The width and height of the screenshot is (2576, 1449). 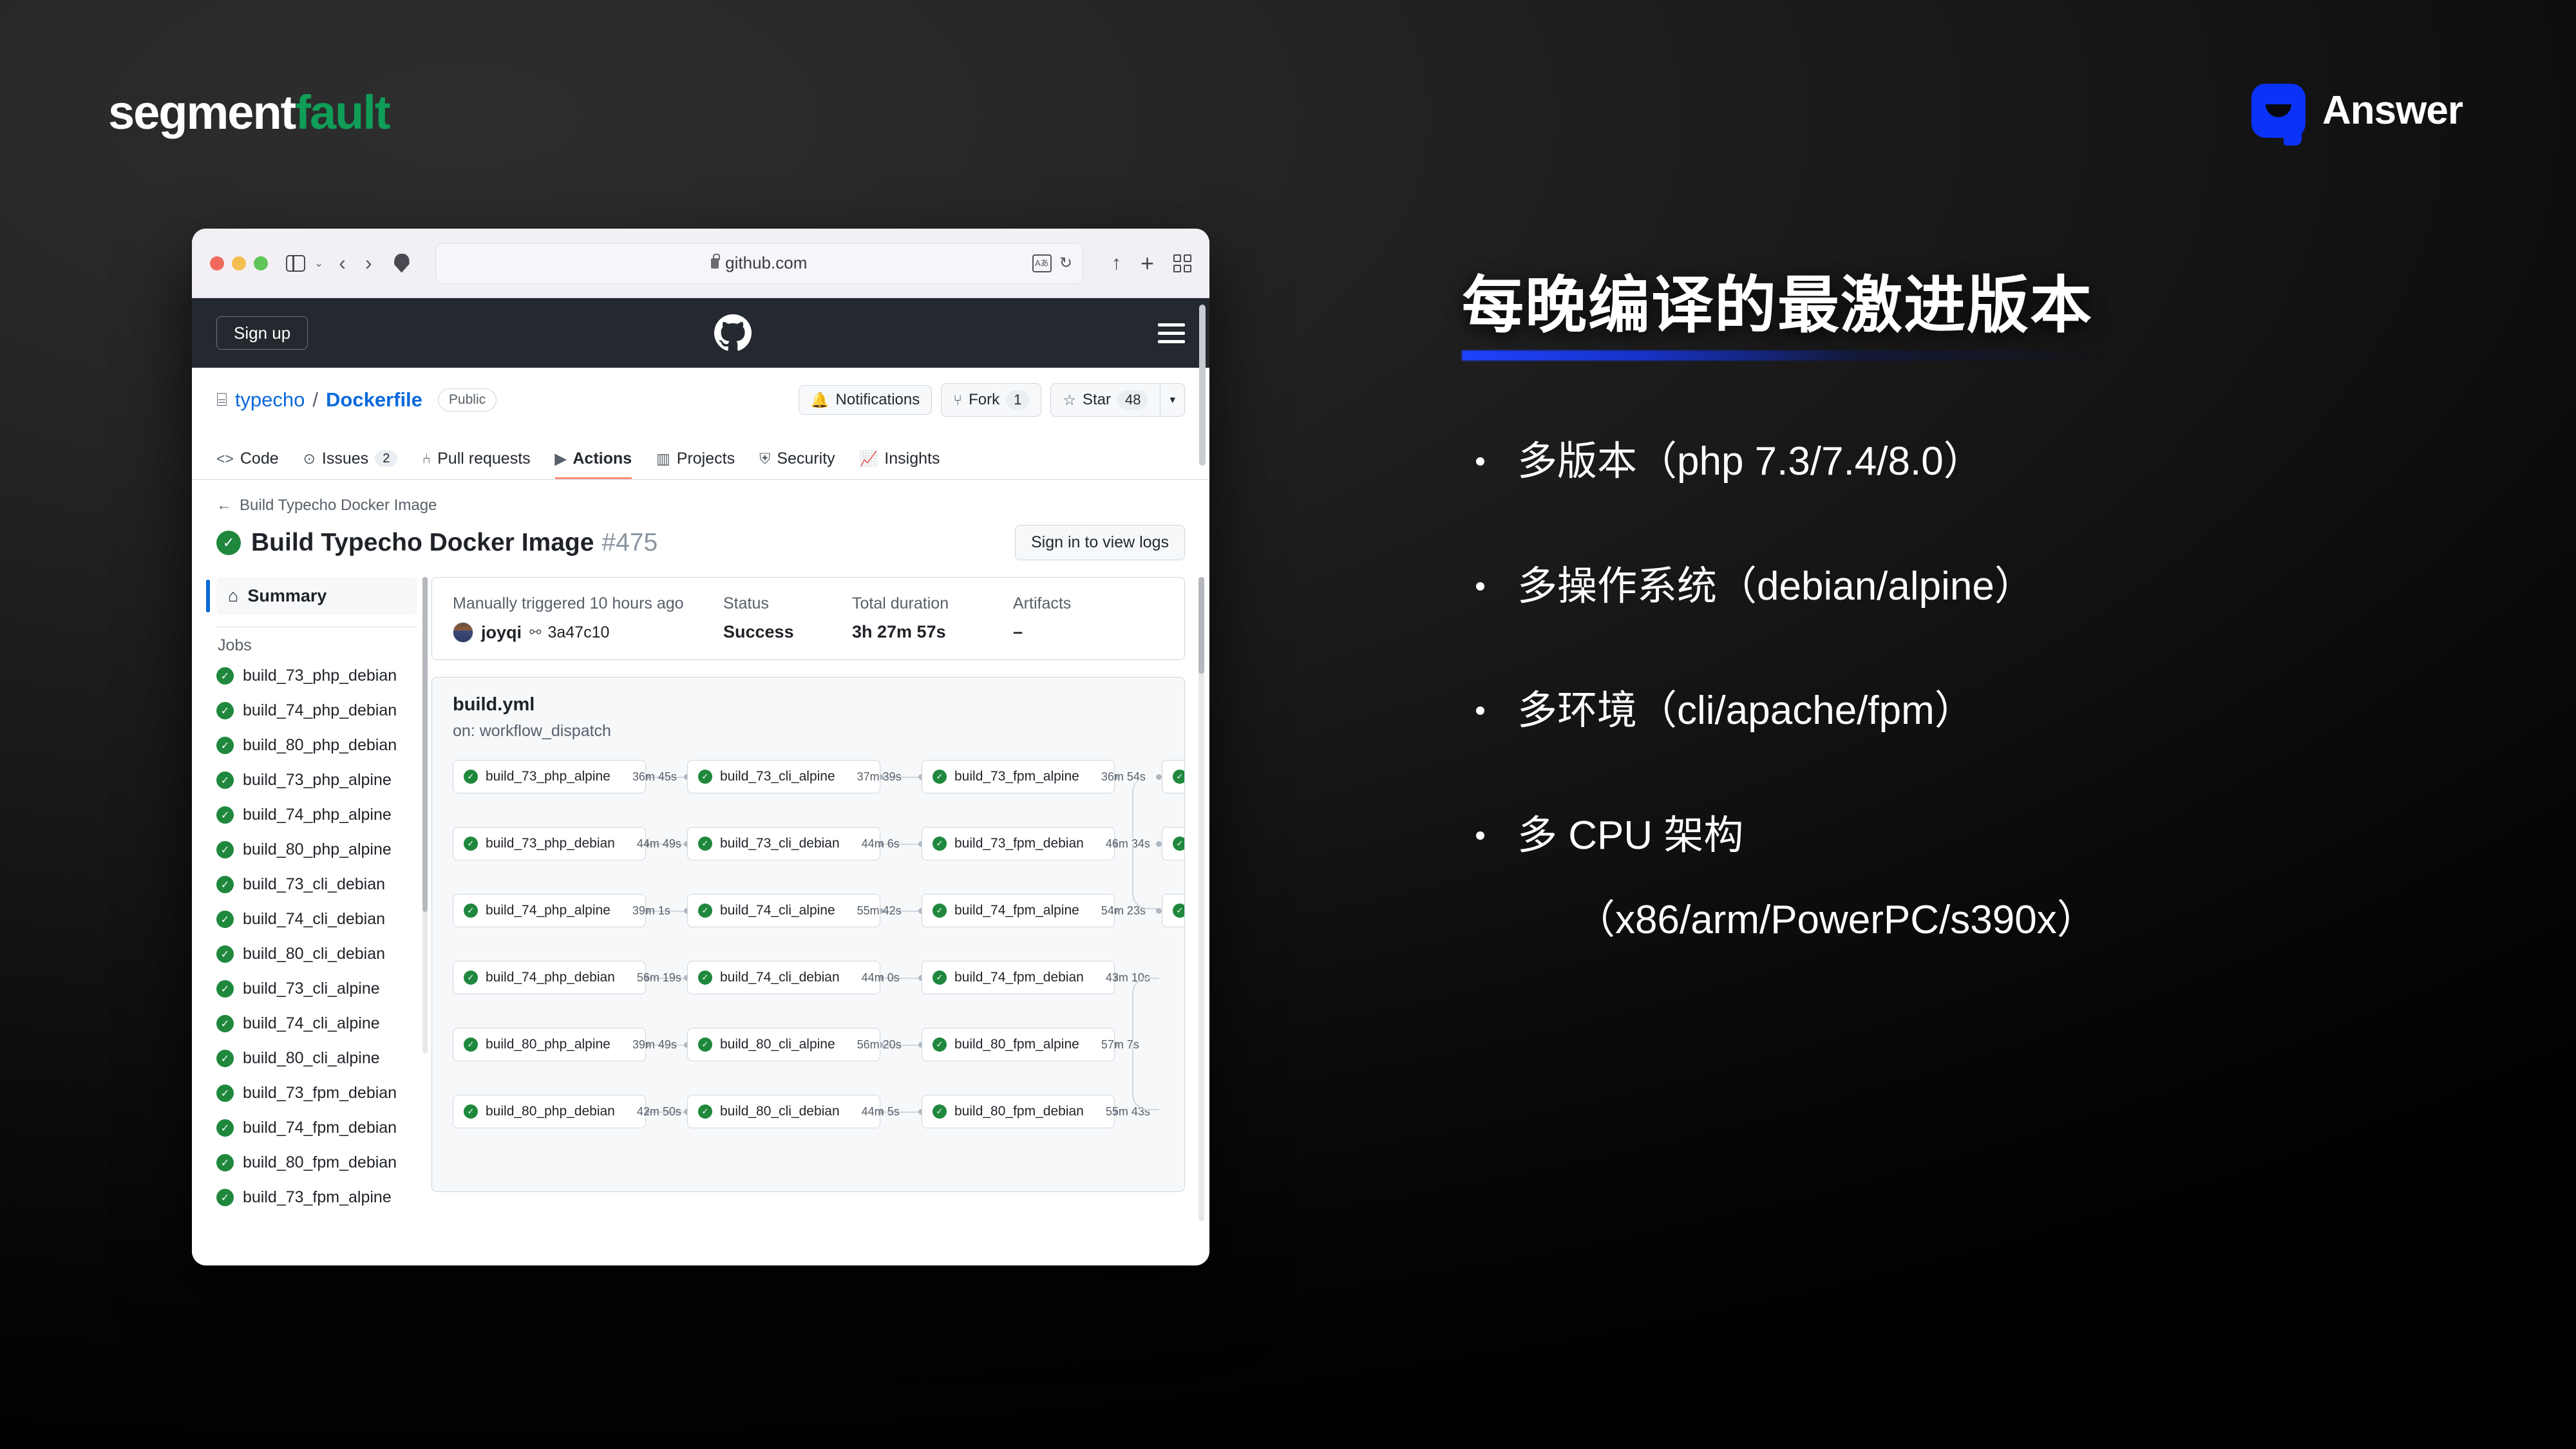 I want to click on breadcrumb-label: Build Typecho Docker Image, so click(x=338, y=506).